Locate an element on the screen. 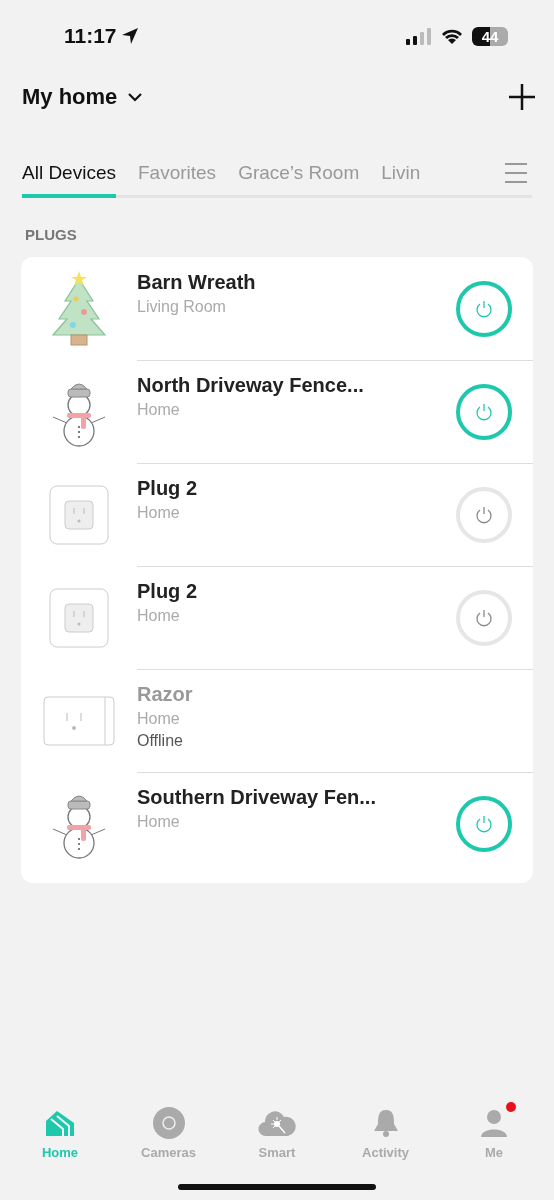  camera-icon is located at coordinates (168, 1123).